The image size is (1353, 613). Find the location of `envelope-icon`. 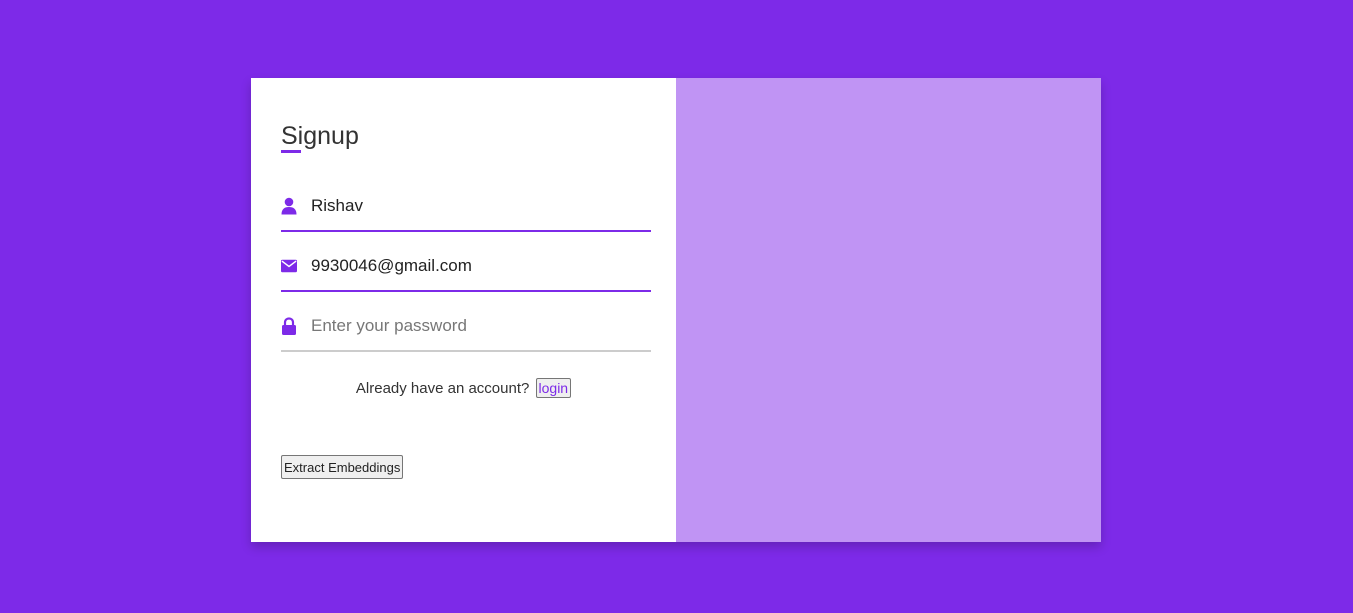

envelope-icon is located at coordinates (289, 266).